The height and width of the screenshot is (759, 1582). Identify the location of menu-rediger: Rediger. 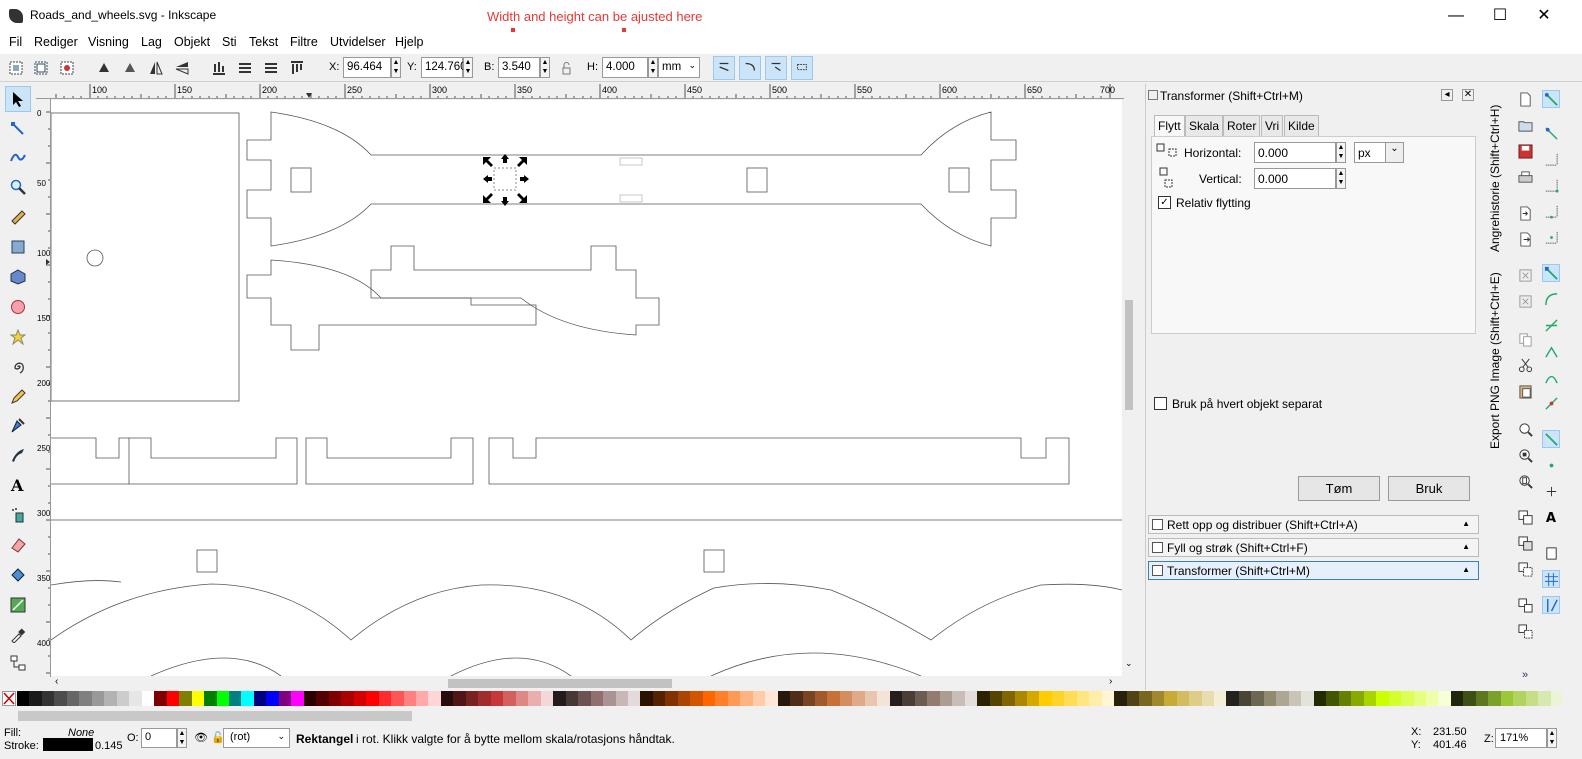
(56, 42).